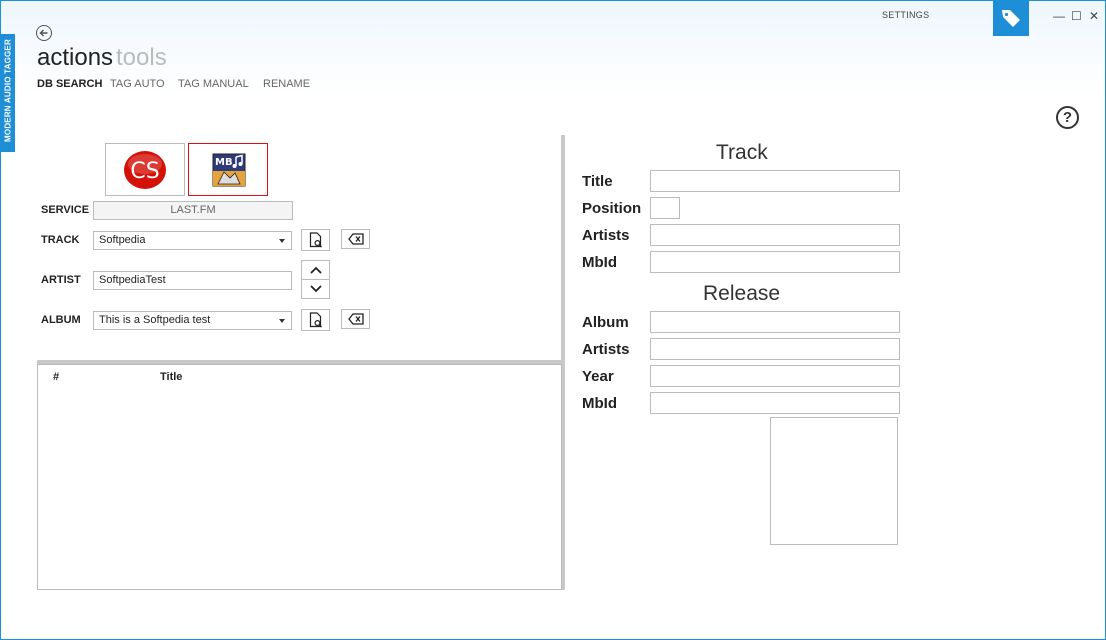 This screenshot has height=640, width=1106. Describe the element at coordinates (224, 162) in the screenshot. I see `musicbrainz-logo-text: MB` at that location.